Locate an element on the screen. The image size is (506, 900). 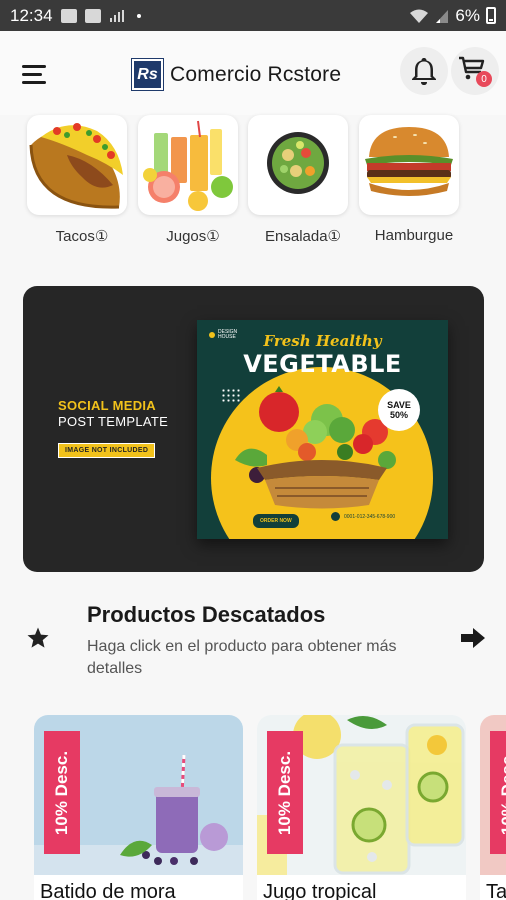
notifications-button is located at coordinates (424, 71).